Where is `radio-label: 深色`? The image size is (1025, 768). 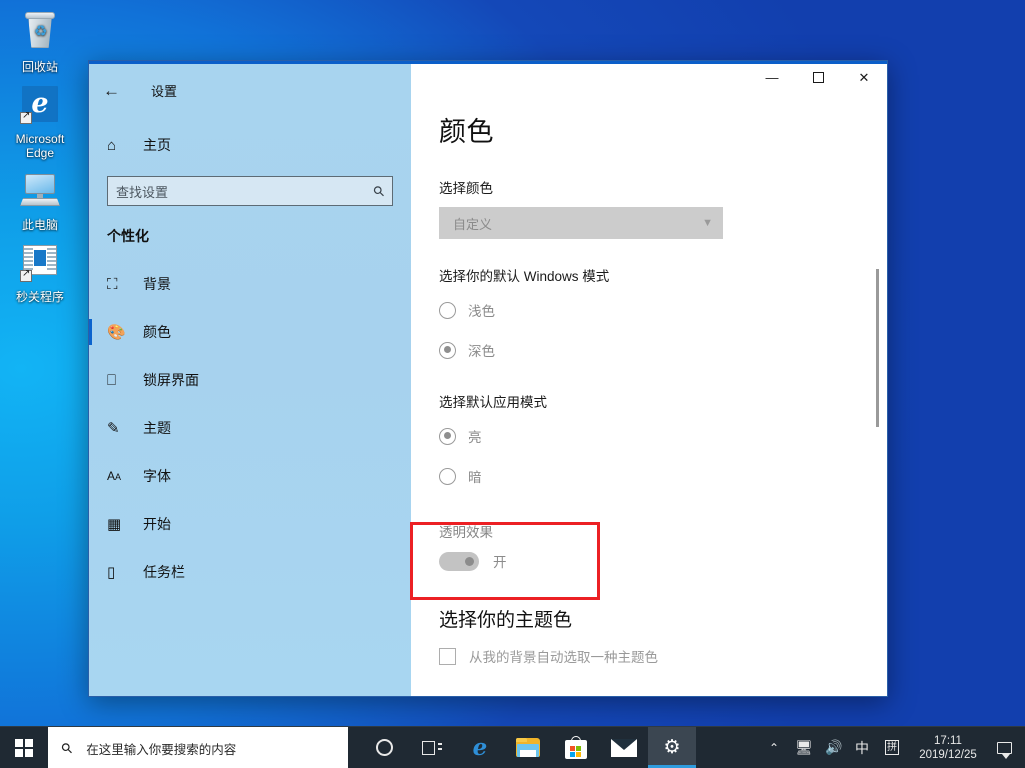 radio-label: 深色 is located at coordinates (481, 351).